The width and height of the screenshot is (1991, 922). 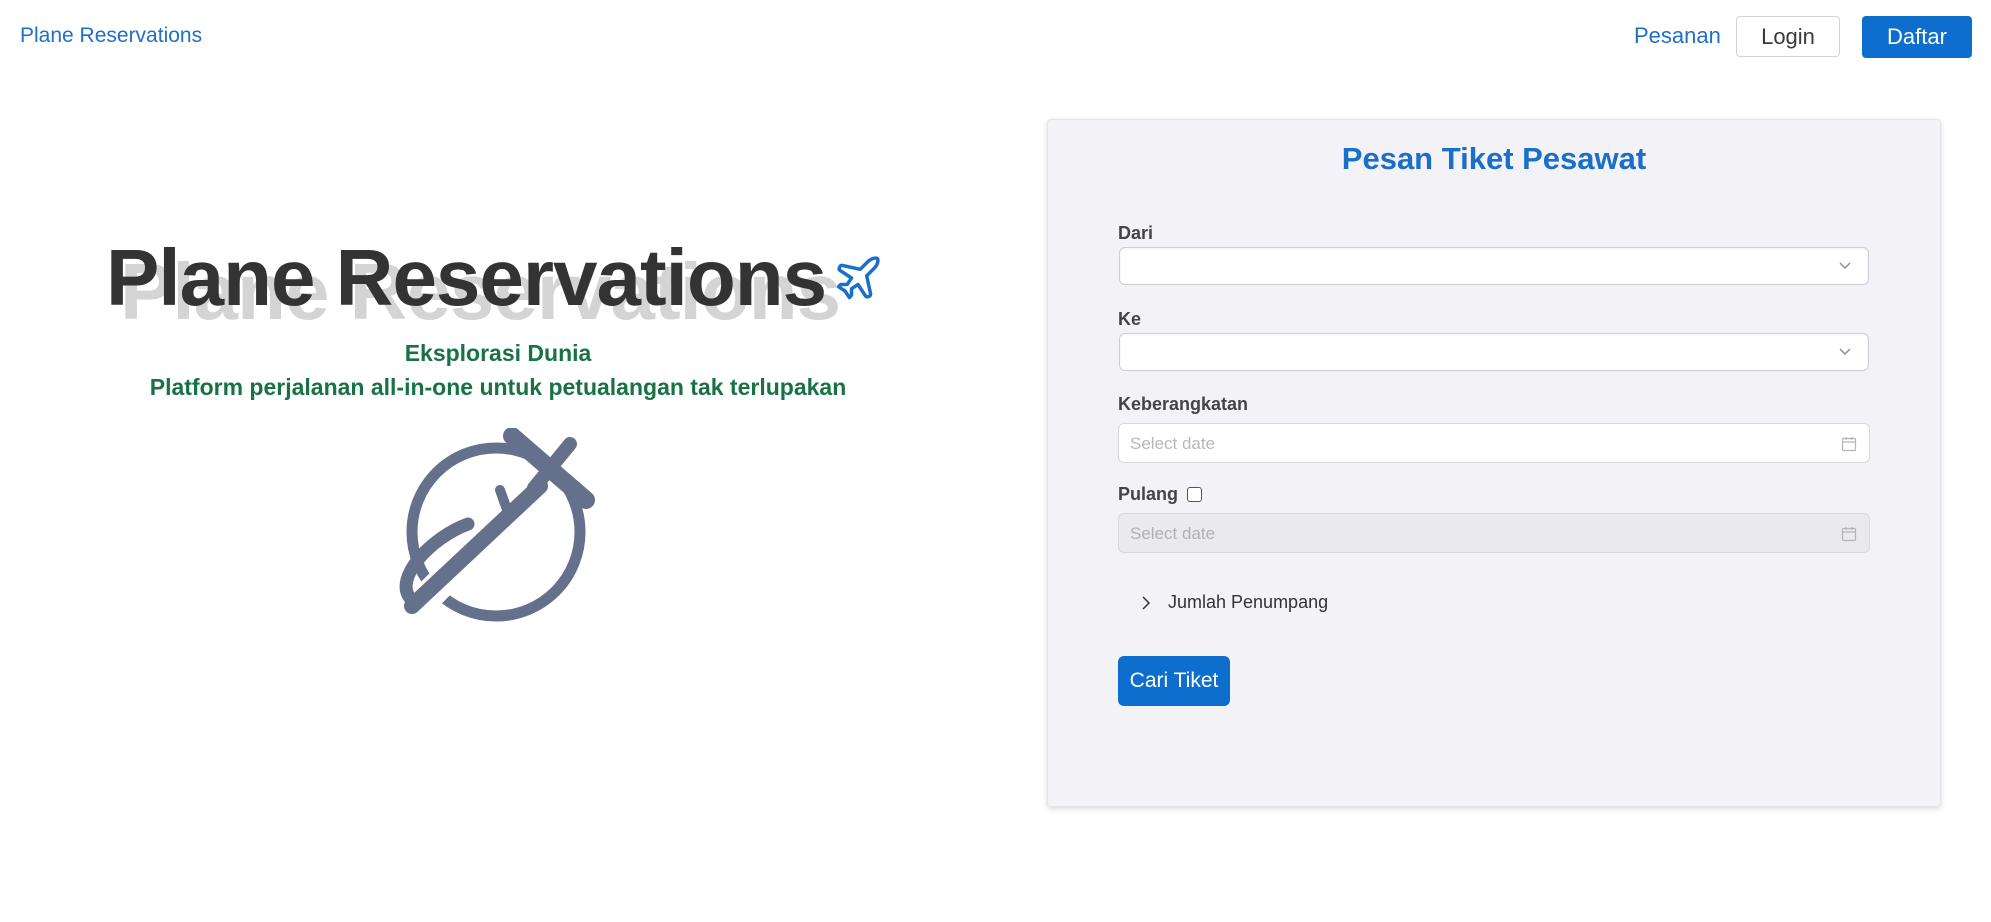 What do you see at coordinates (1494, 533) in the screenshot?
I see `return-date-input: Select date` at bounding box center [1494, 533].